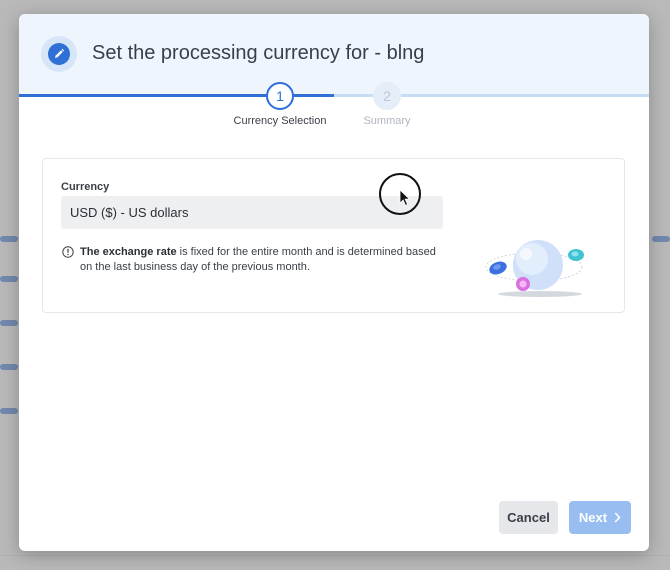 This screenshot has height=570, width=670. Describe the element at coordinates (534, 268) in the screenshot. I see `globe-coins-illustration` at that location.